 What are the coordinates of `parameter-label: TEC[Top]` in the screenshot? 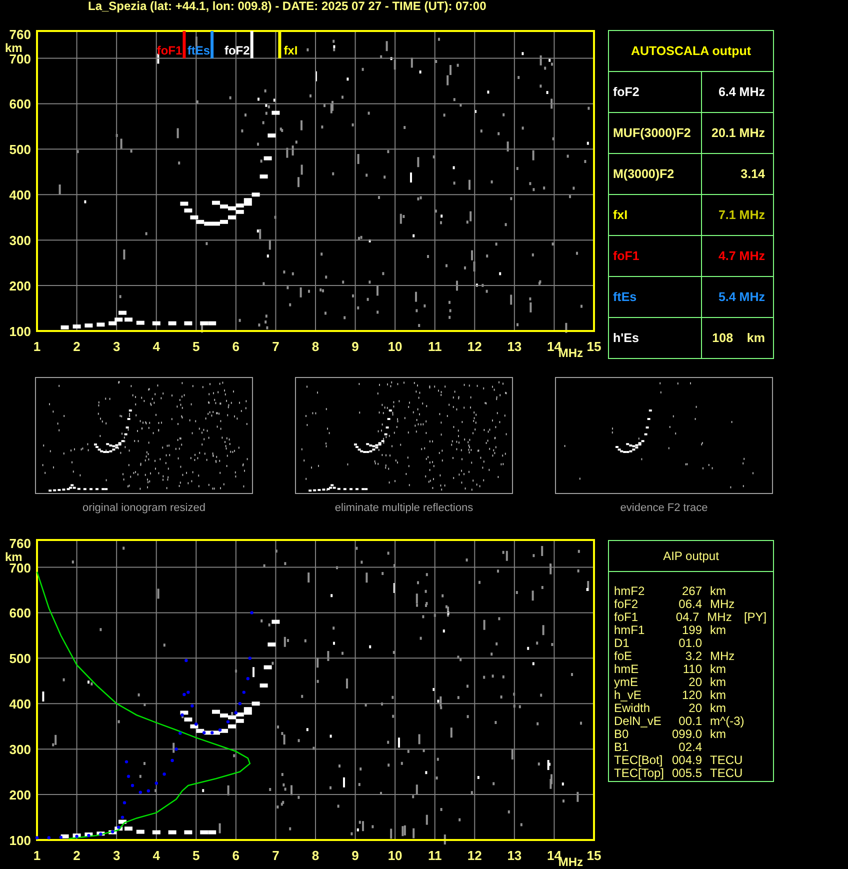 It's located at (639, 773).